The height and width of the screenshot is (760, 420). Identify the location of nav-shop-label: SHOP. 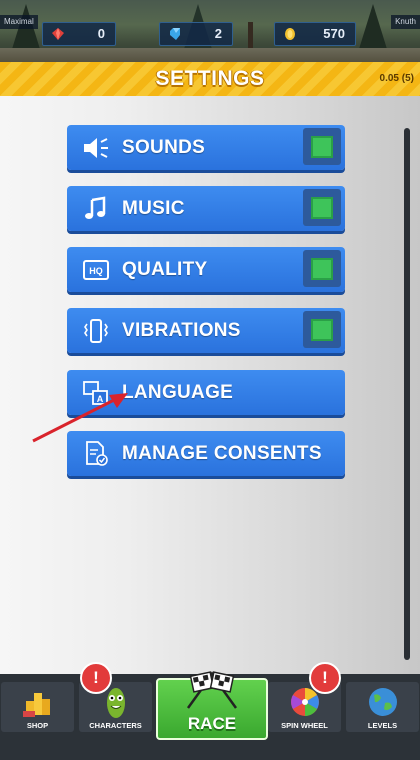
(37, 725).